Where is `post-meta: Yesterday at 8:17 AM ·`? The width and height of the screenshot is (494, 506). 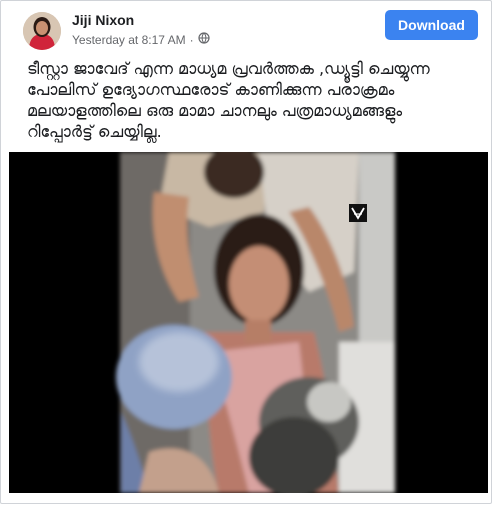
post-meta: Yesterday at 8:17 AM · is located at coordinates (141, 39).